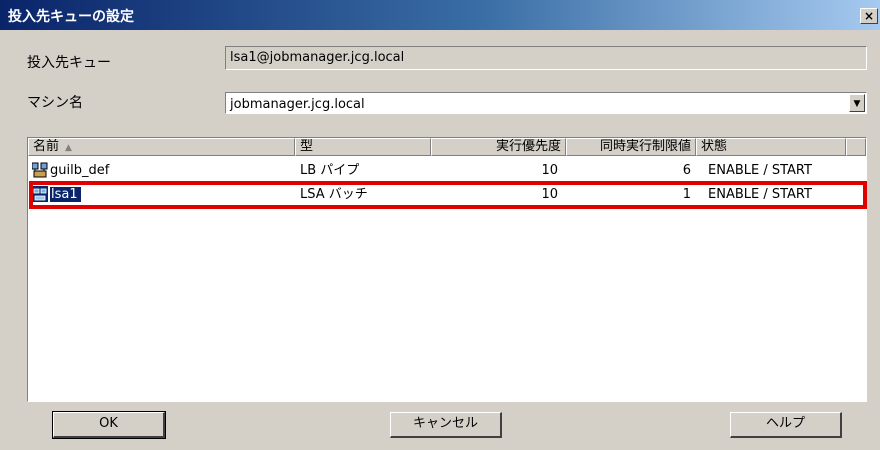 This screenshot has height=450, width=880. Describe the element at coordinates (786, 425) in the screenshot. I see `help-button: ヘルプ` at that location.